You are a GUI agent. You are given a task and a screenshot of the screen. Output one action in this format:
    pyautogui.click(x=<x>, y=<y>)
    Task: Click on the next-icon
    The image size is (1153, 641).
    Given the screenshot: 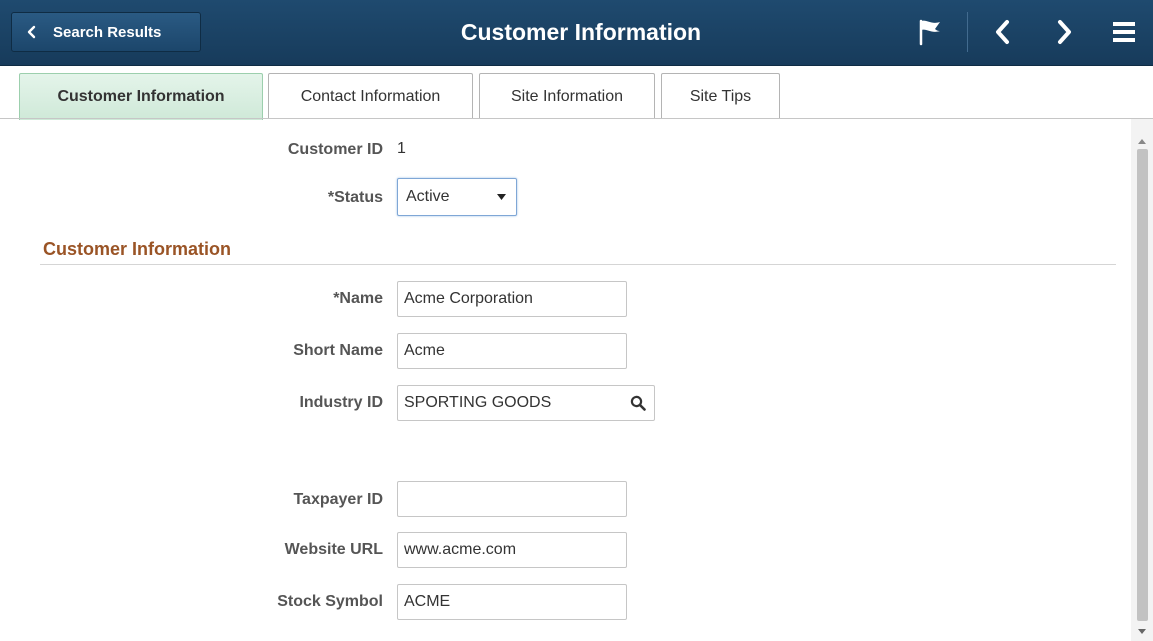 What is the action you would take?
    pyautogui.click(x=1064, y=32)
    